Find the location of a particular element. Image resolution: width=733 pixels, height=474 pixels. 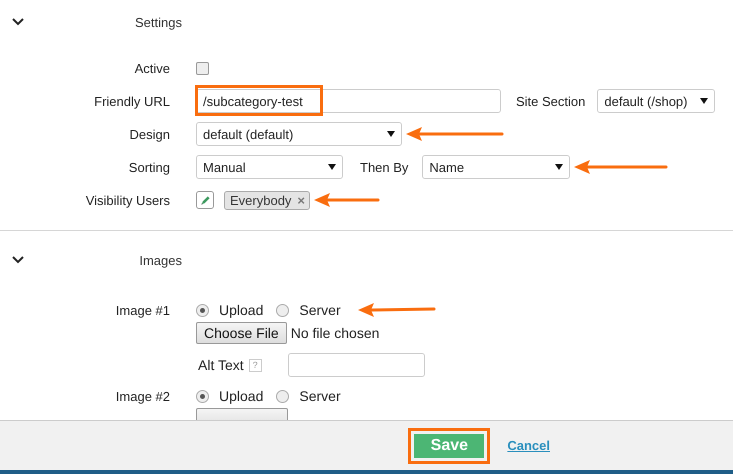

section-title: Settings is located at coordinates (158, 22).